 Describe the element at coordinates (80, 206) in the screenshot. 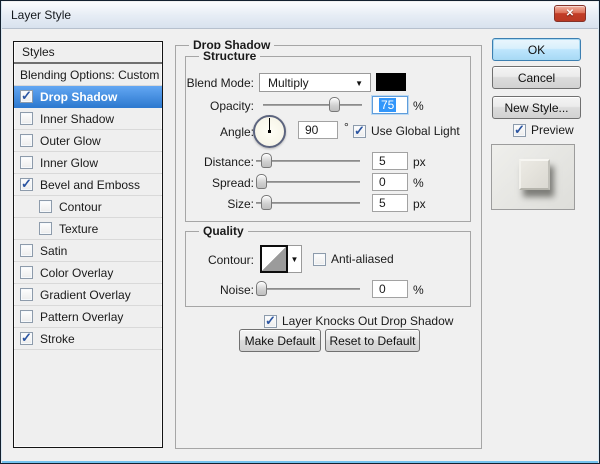

I see `sidebar-item-label: Contour` at that location.